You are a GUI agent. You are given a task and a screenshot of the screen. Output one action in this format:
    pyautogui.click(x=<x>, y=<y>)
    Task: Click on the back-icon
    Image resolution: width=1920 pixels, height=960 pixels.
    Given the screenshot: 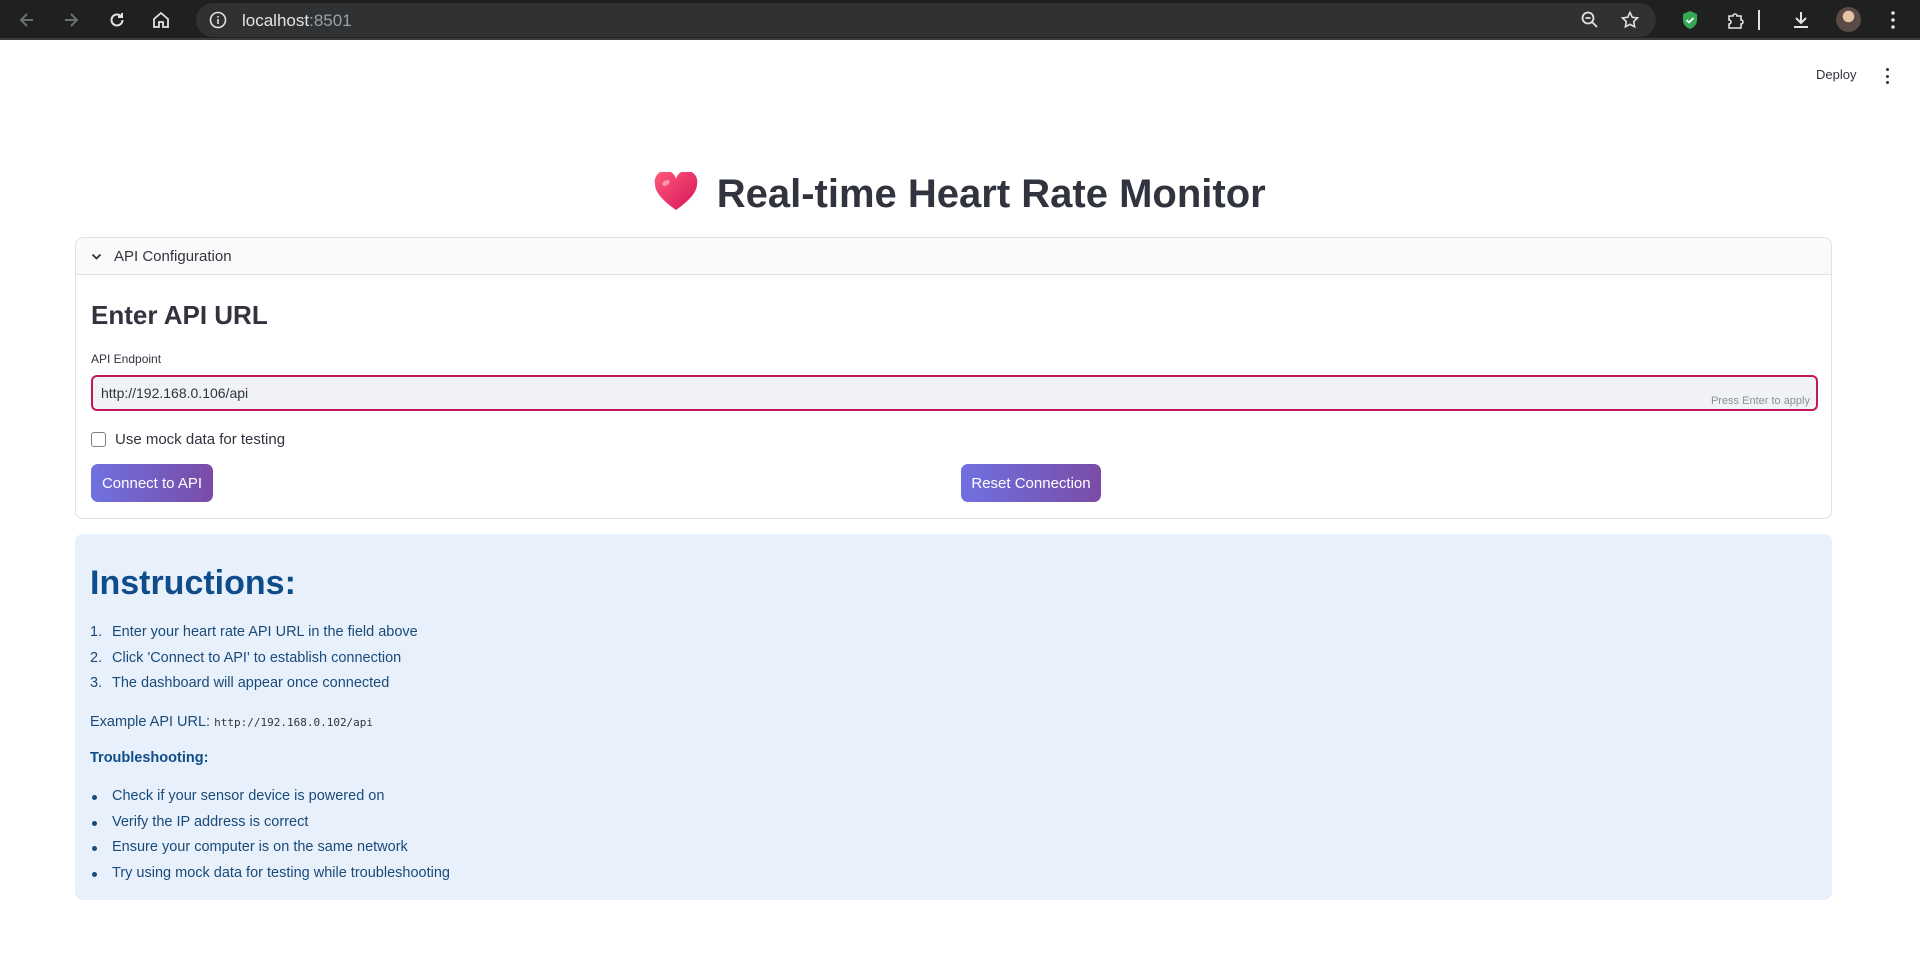 What is the action you would take?
    pyautogui.click(x=27, y=20)
    